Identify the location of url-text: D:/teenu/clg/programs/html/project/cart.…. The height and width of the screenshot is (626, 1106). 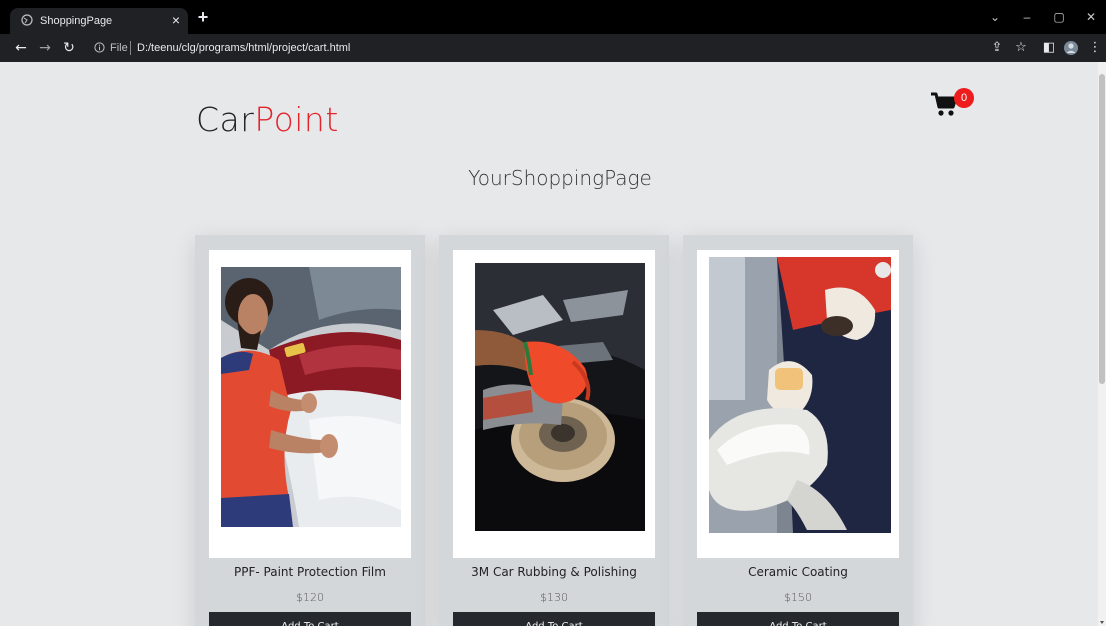
(243, 48).